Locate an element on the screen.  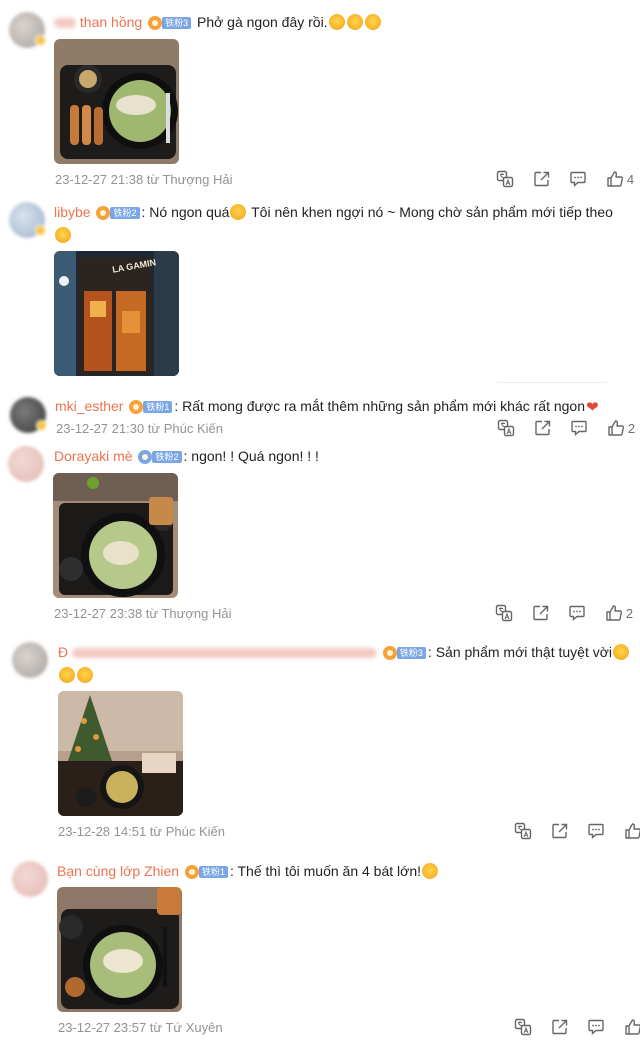
timestamp: 23-12-27 21:38 từ Thượng Hải is located at coordinates (144, 179).